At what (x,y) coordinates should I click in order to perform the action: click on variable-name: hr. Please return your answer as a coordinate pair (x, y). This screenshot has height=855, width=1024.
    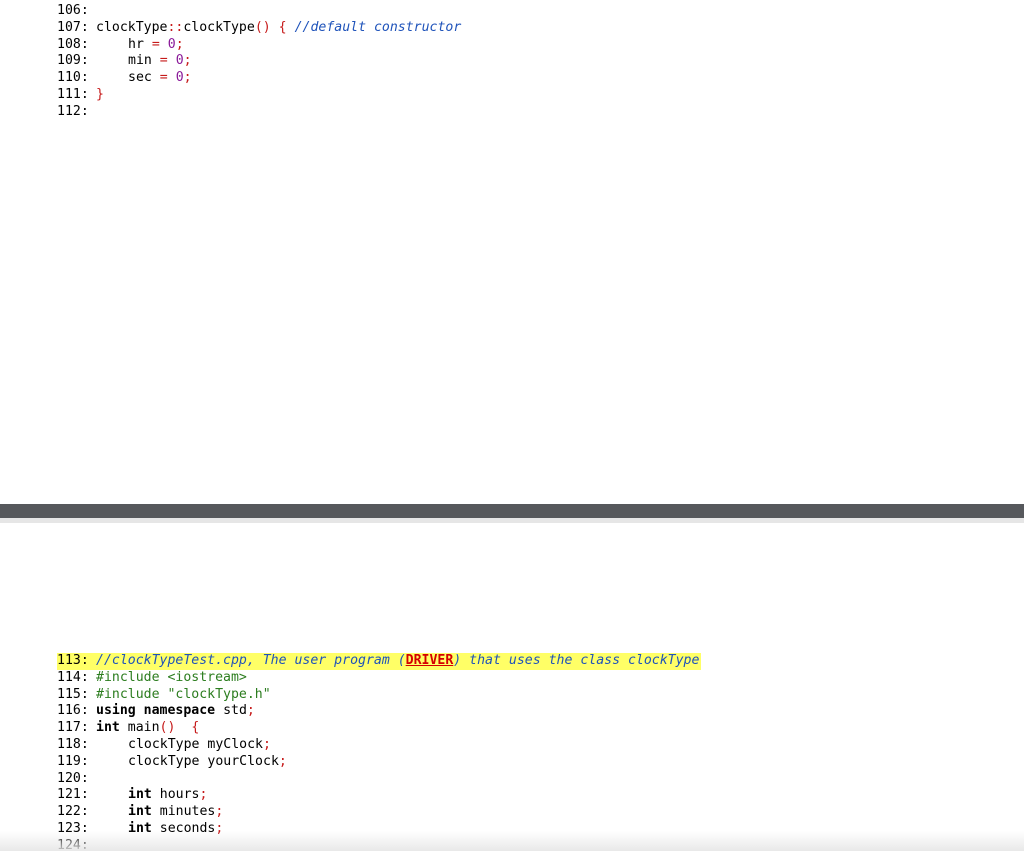
    Looking at the image, I should click on (136, 44).